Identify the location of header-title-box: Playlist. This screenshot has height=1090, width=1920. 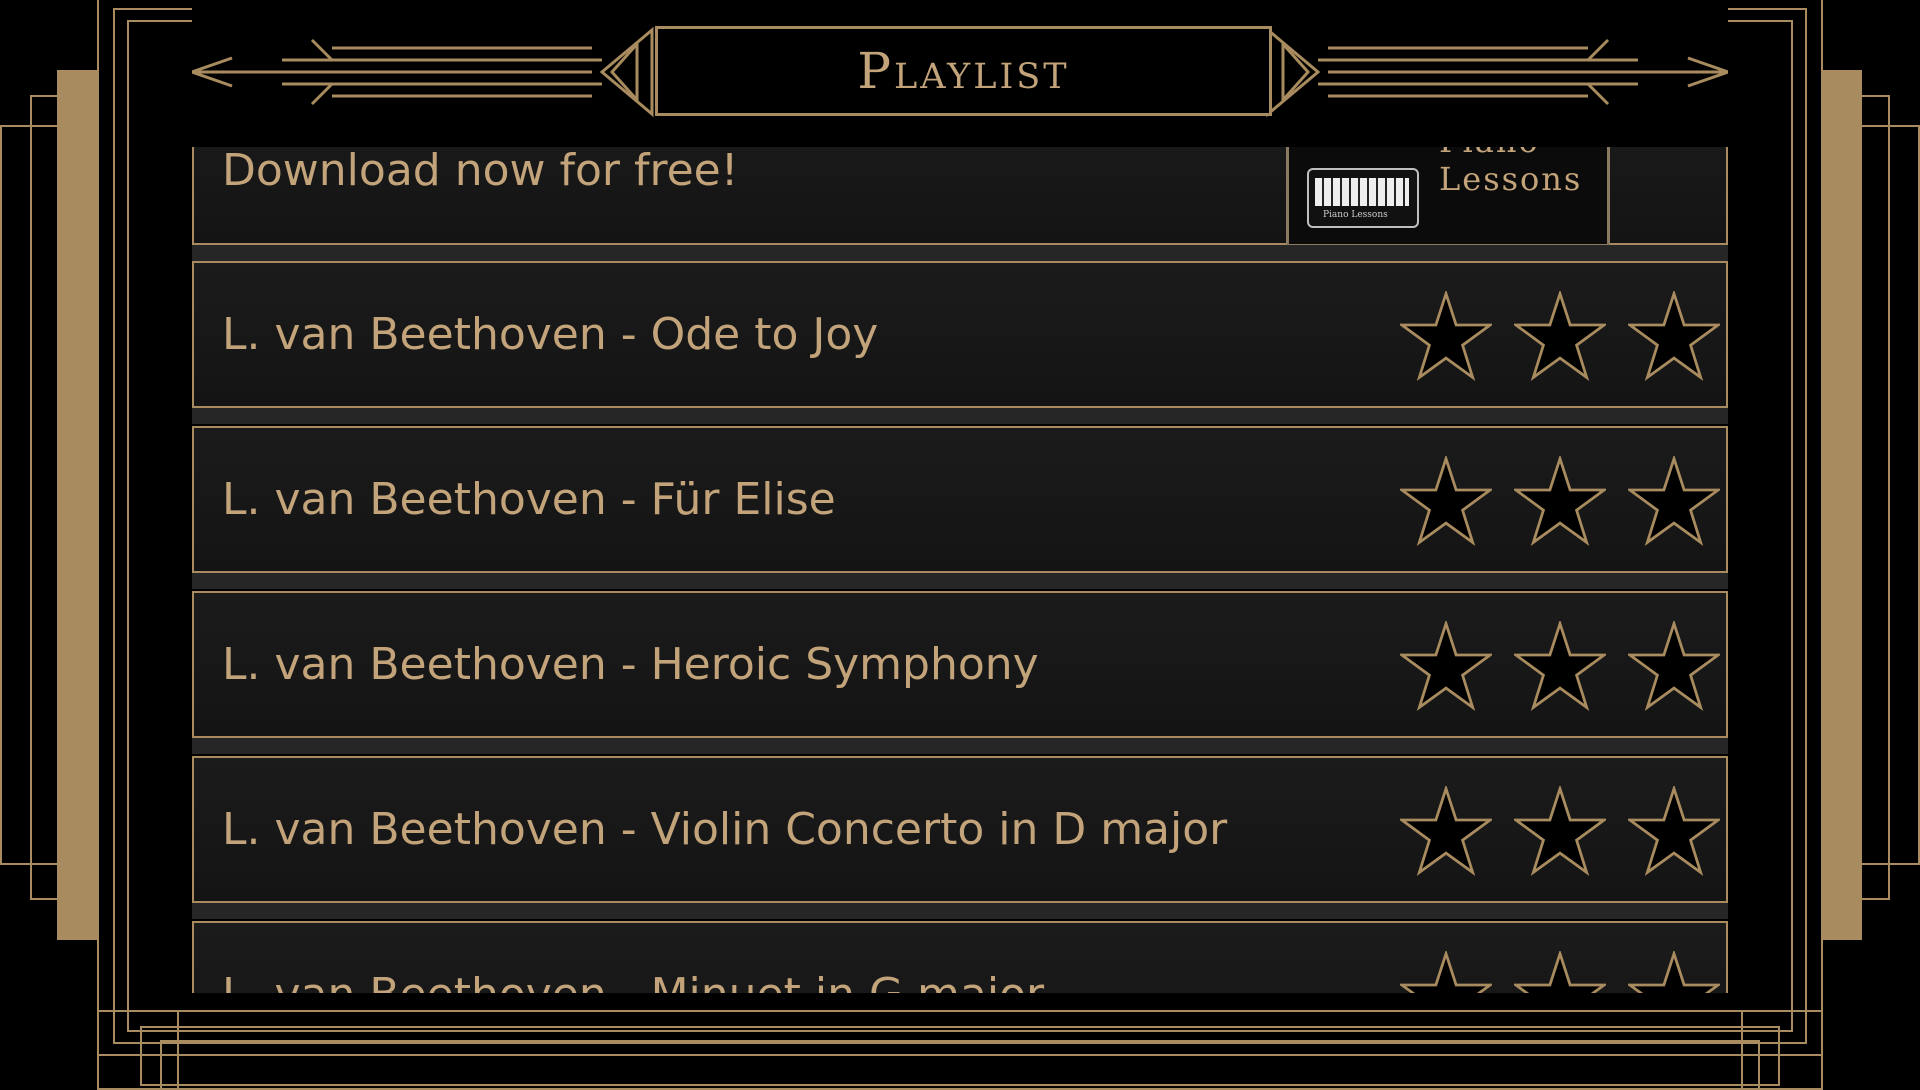
(963, 71).